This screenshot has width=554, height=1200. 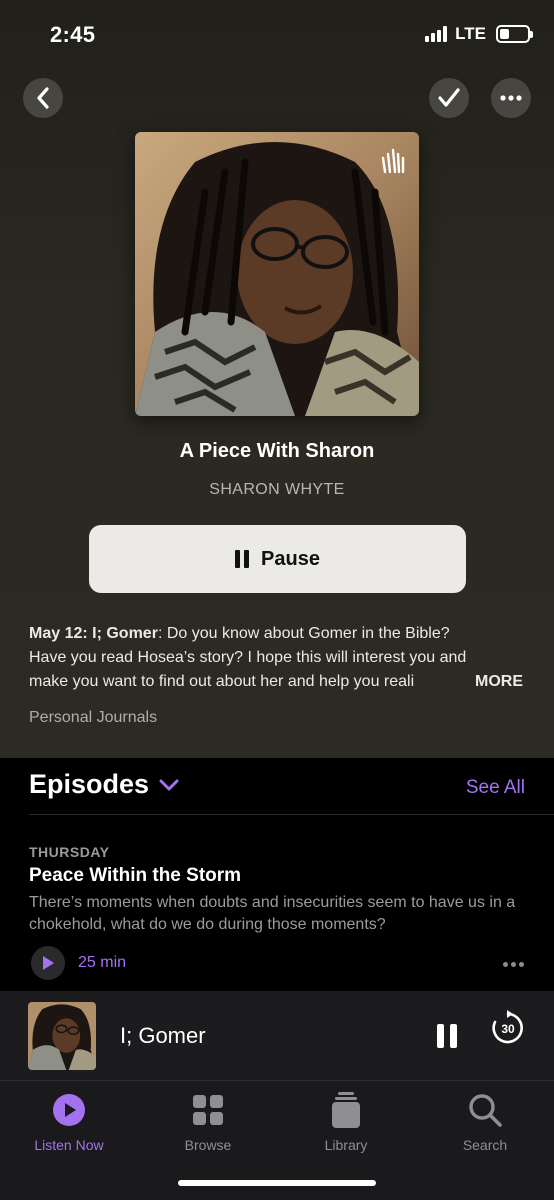 I want to click on skip-seconds-label: 30, so click(x=508, y=1029).